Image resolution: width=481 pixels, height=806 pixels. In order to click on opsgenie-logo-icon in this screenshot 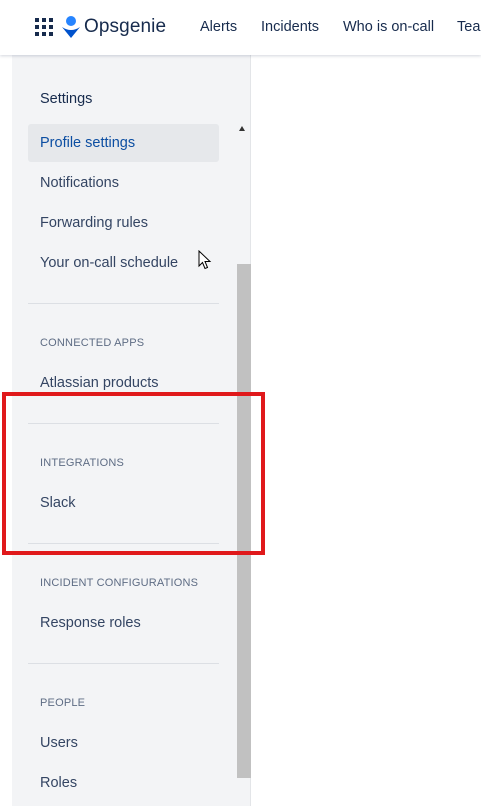, I will do `click(71, 27)`.